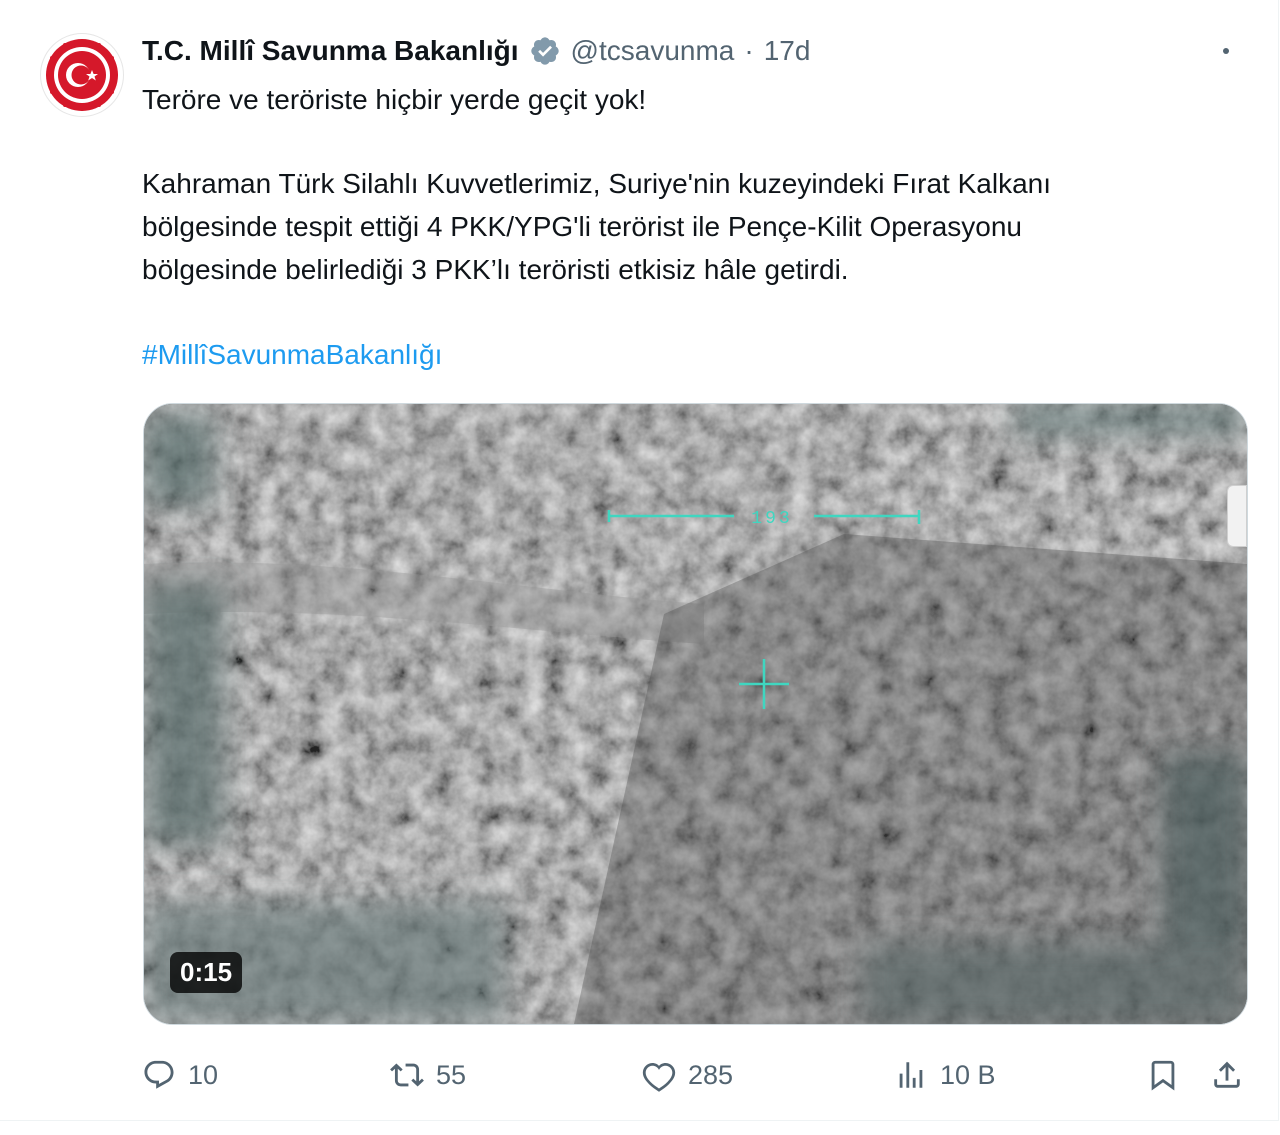 The width and height of the screenshot is (1280, 1135). What do you see at coordinates (640, 1075) in the screenshot?
I see `action-bar: 10 55 285 10 B` at bounding box center [640, 1075].